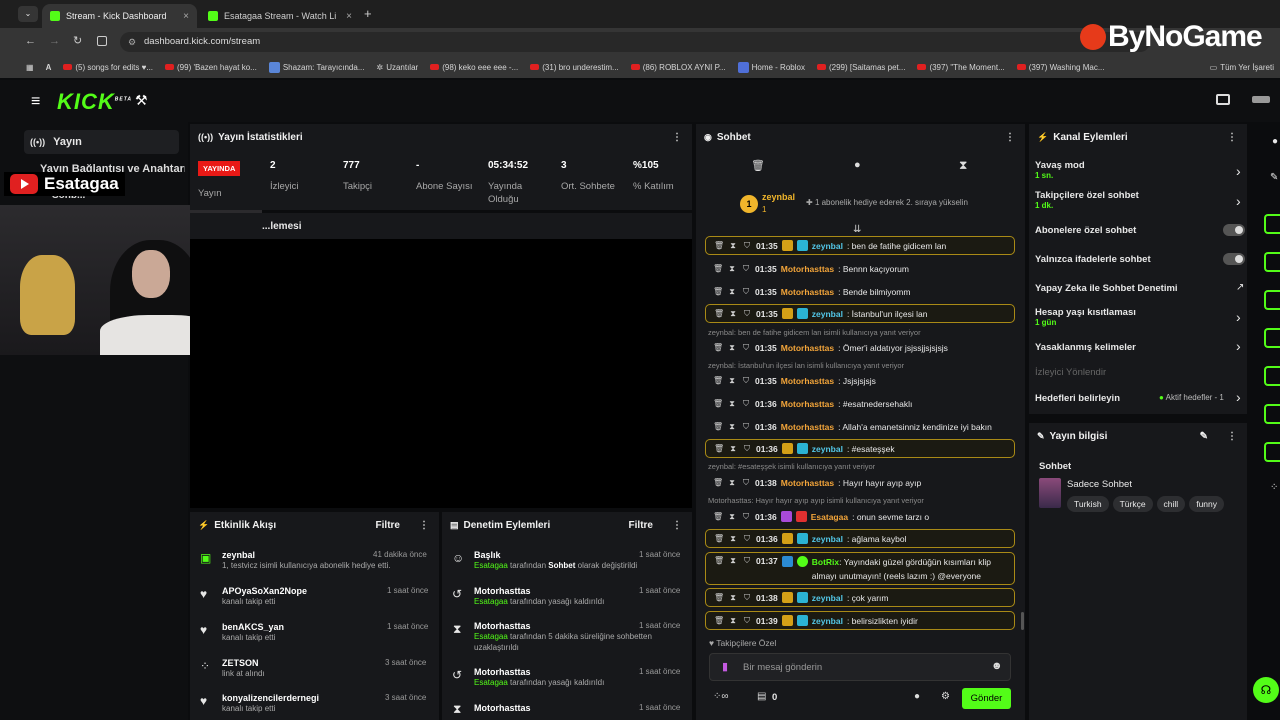 The image size is (1280, 720). Describe the element at coordinates (1206, 504) in the screenshot. I see `tag-chip: funny` at that location.